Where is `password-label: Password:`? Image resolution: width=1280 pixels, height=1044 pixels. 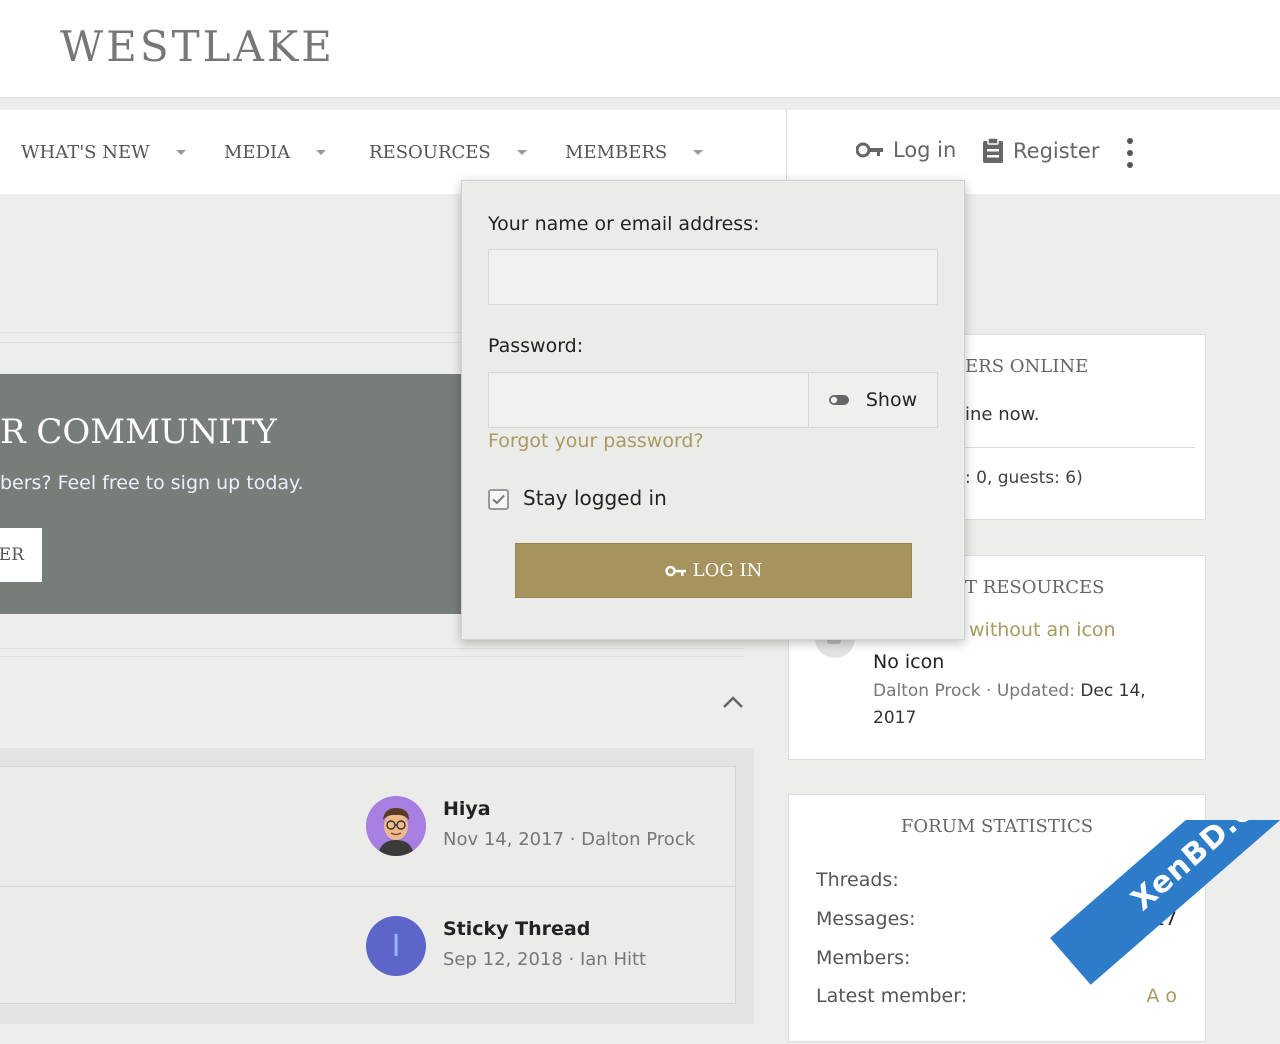
password-label: Password: is located at coordinates (536, 346).